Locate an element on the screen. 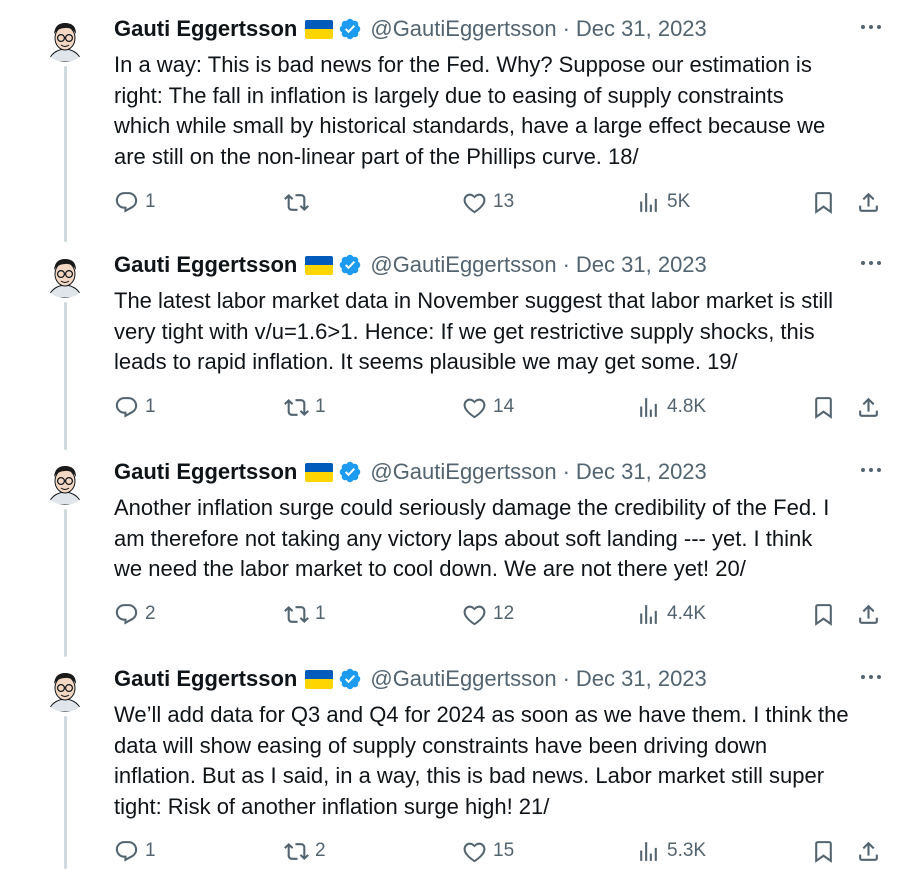  like-count: 15 is located at coordinates (504, 850).